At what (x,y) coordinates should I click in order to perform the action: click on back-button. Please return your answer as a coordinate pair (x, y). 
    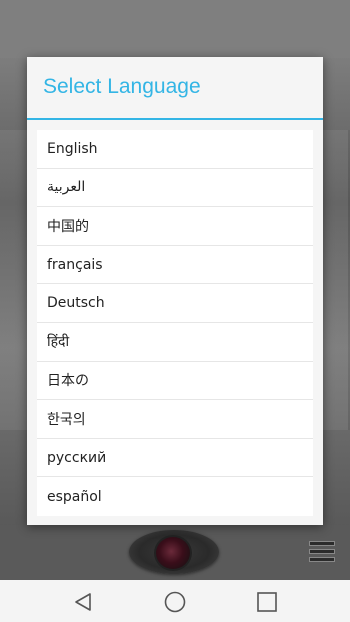
    Looking at the image, I should click on (83, 602).